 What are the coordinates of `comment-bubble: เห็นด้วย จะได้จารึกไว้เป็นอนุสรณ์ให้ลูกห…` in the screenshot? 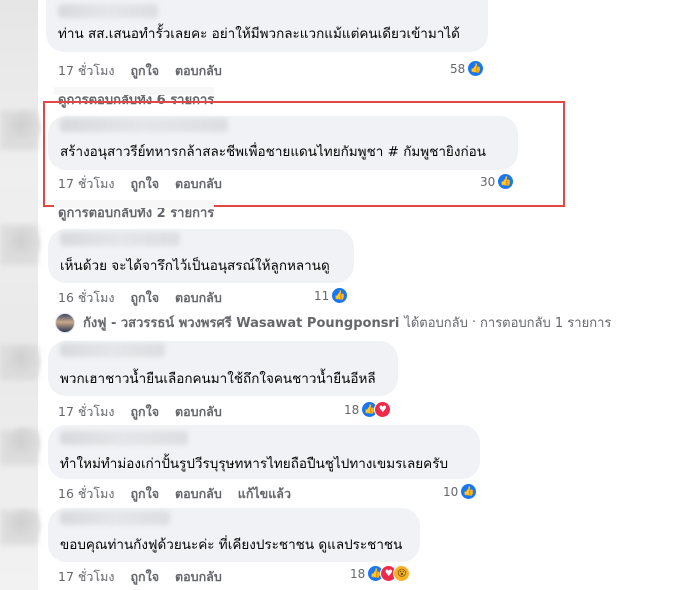 It's located at (201, 256).